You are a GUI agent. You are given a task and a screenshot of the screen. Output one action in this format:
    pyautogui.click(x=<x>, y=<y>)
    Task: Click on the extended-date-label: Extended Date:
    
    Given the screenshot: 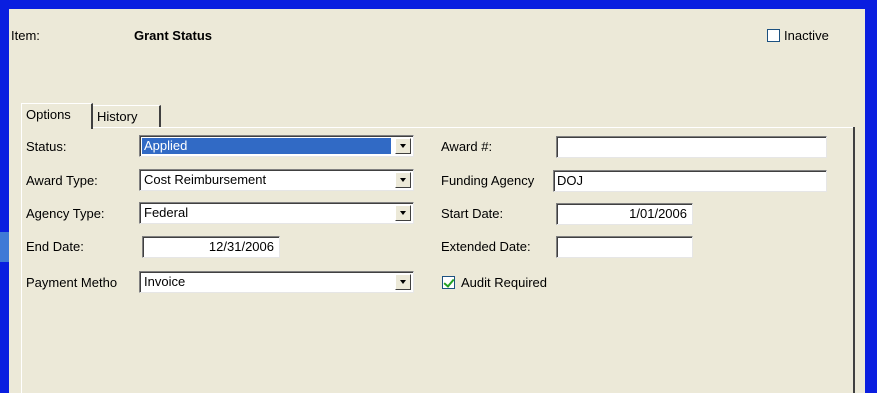 What is the action you would take?
    pyautogui.click(x=486, y=246)
    